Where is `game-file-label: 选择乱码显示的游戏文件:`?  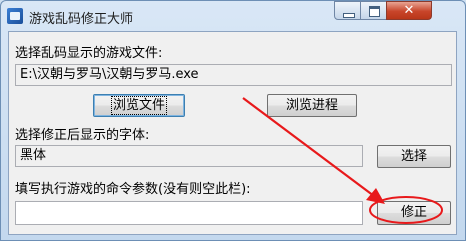 game-file-label: 选择乱码显示的游戏文件: is located at coordinates (89, 53).